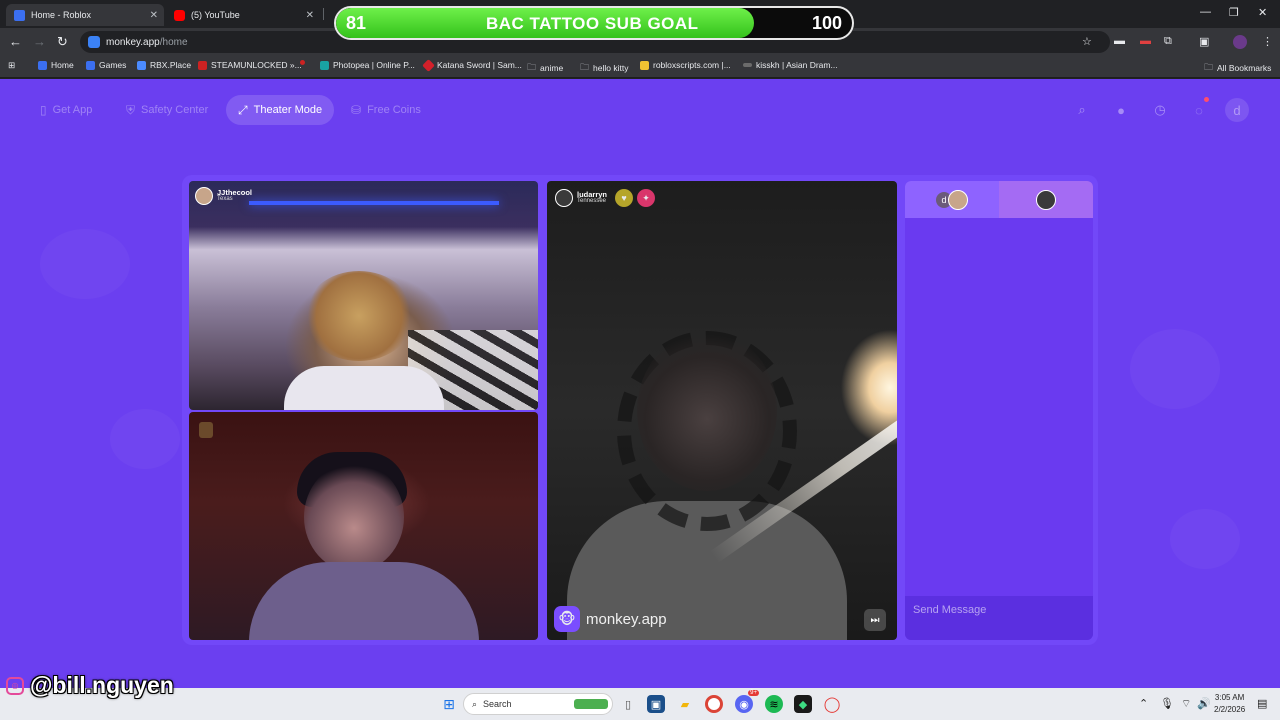  Describe the element at coordinates (875, 620) in the screenshot. I see `skip-next-icon: ⏭` at that location.